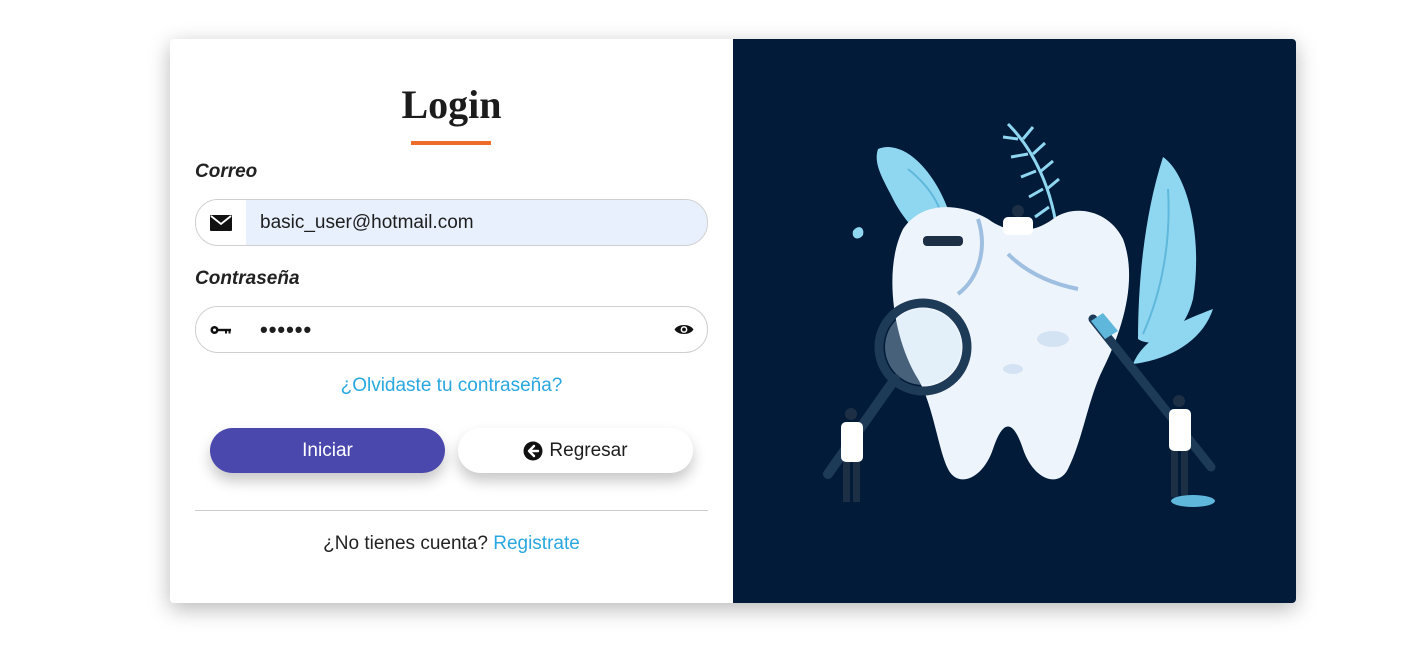  I want to click on arrow-left-circle-icon, so click(533, 451).